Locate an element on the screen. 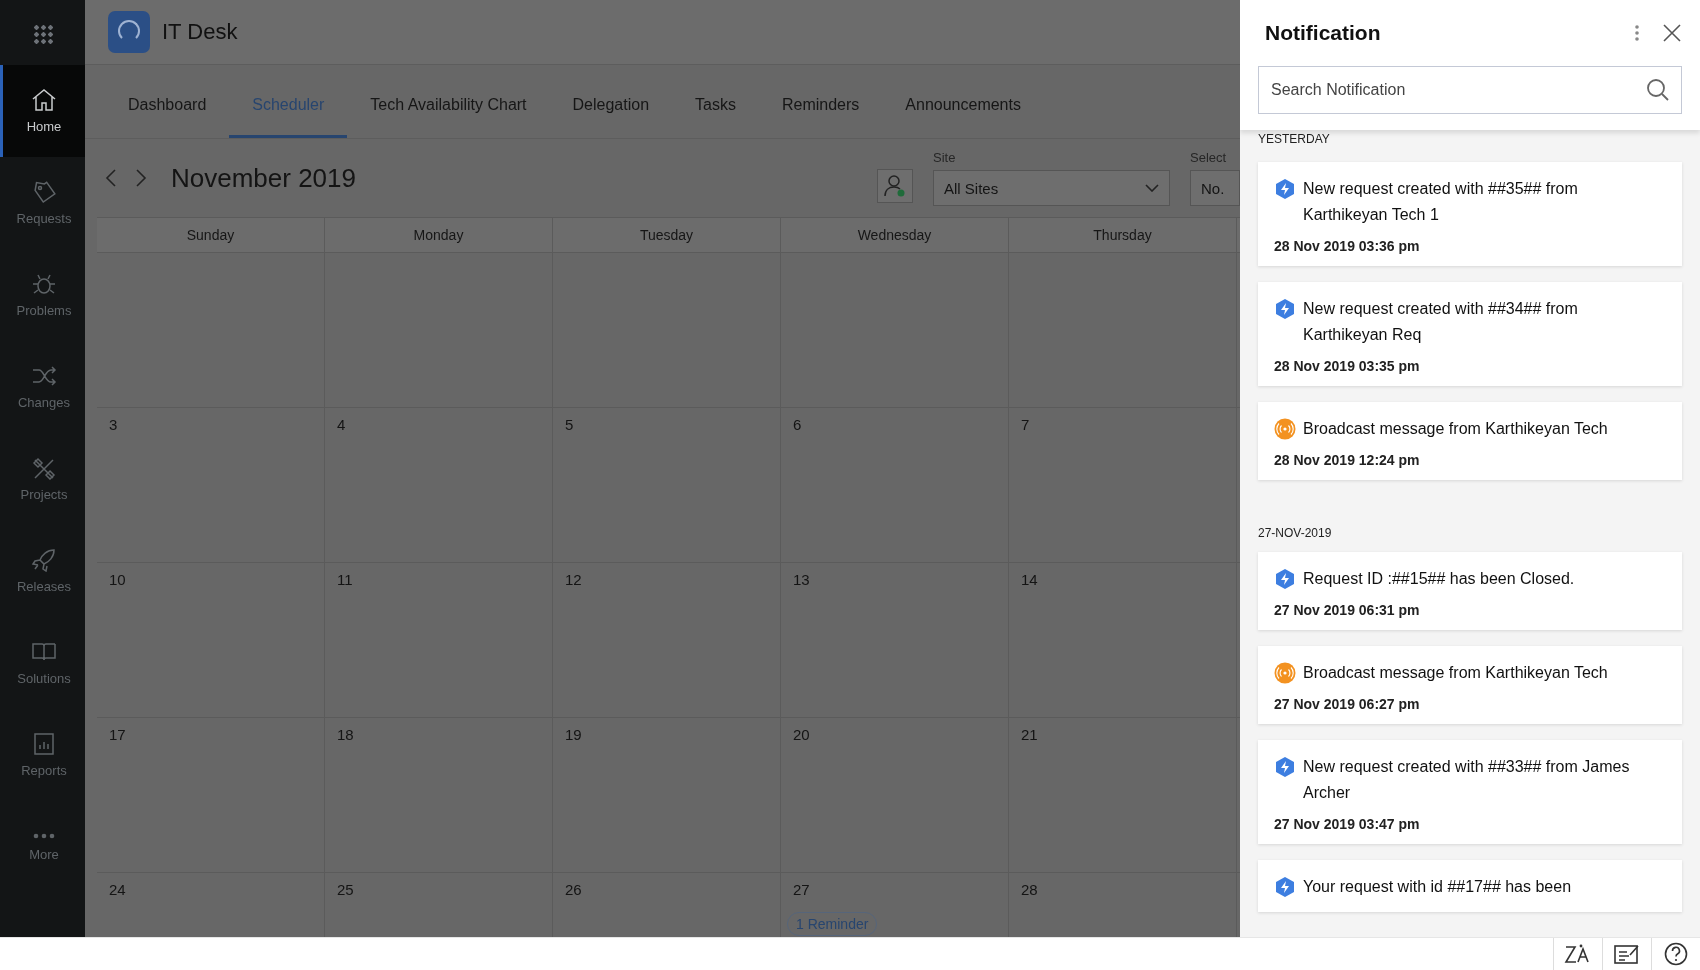 The image size is (1700, 970). day-number: 7 is located at coordinates (1025, 424).